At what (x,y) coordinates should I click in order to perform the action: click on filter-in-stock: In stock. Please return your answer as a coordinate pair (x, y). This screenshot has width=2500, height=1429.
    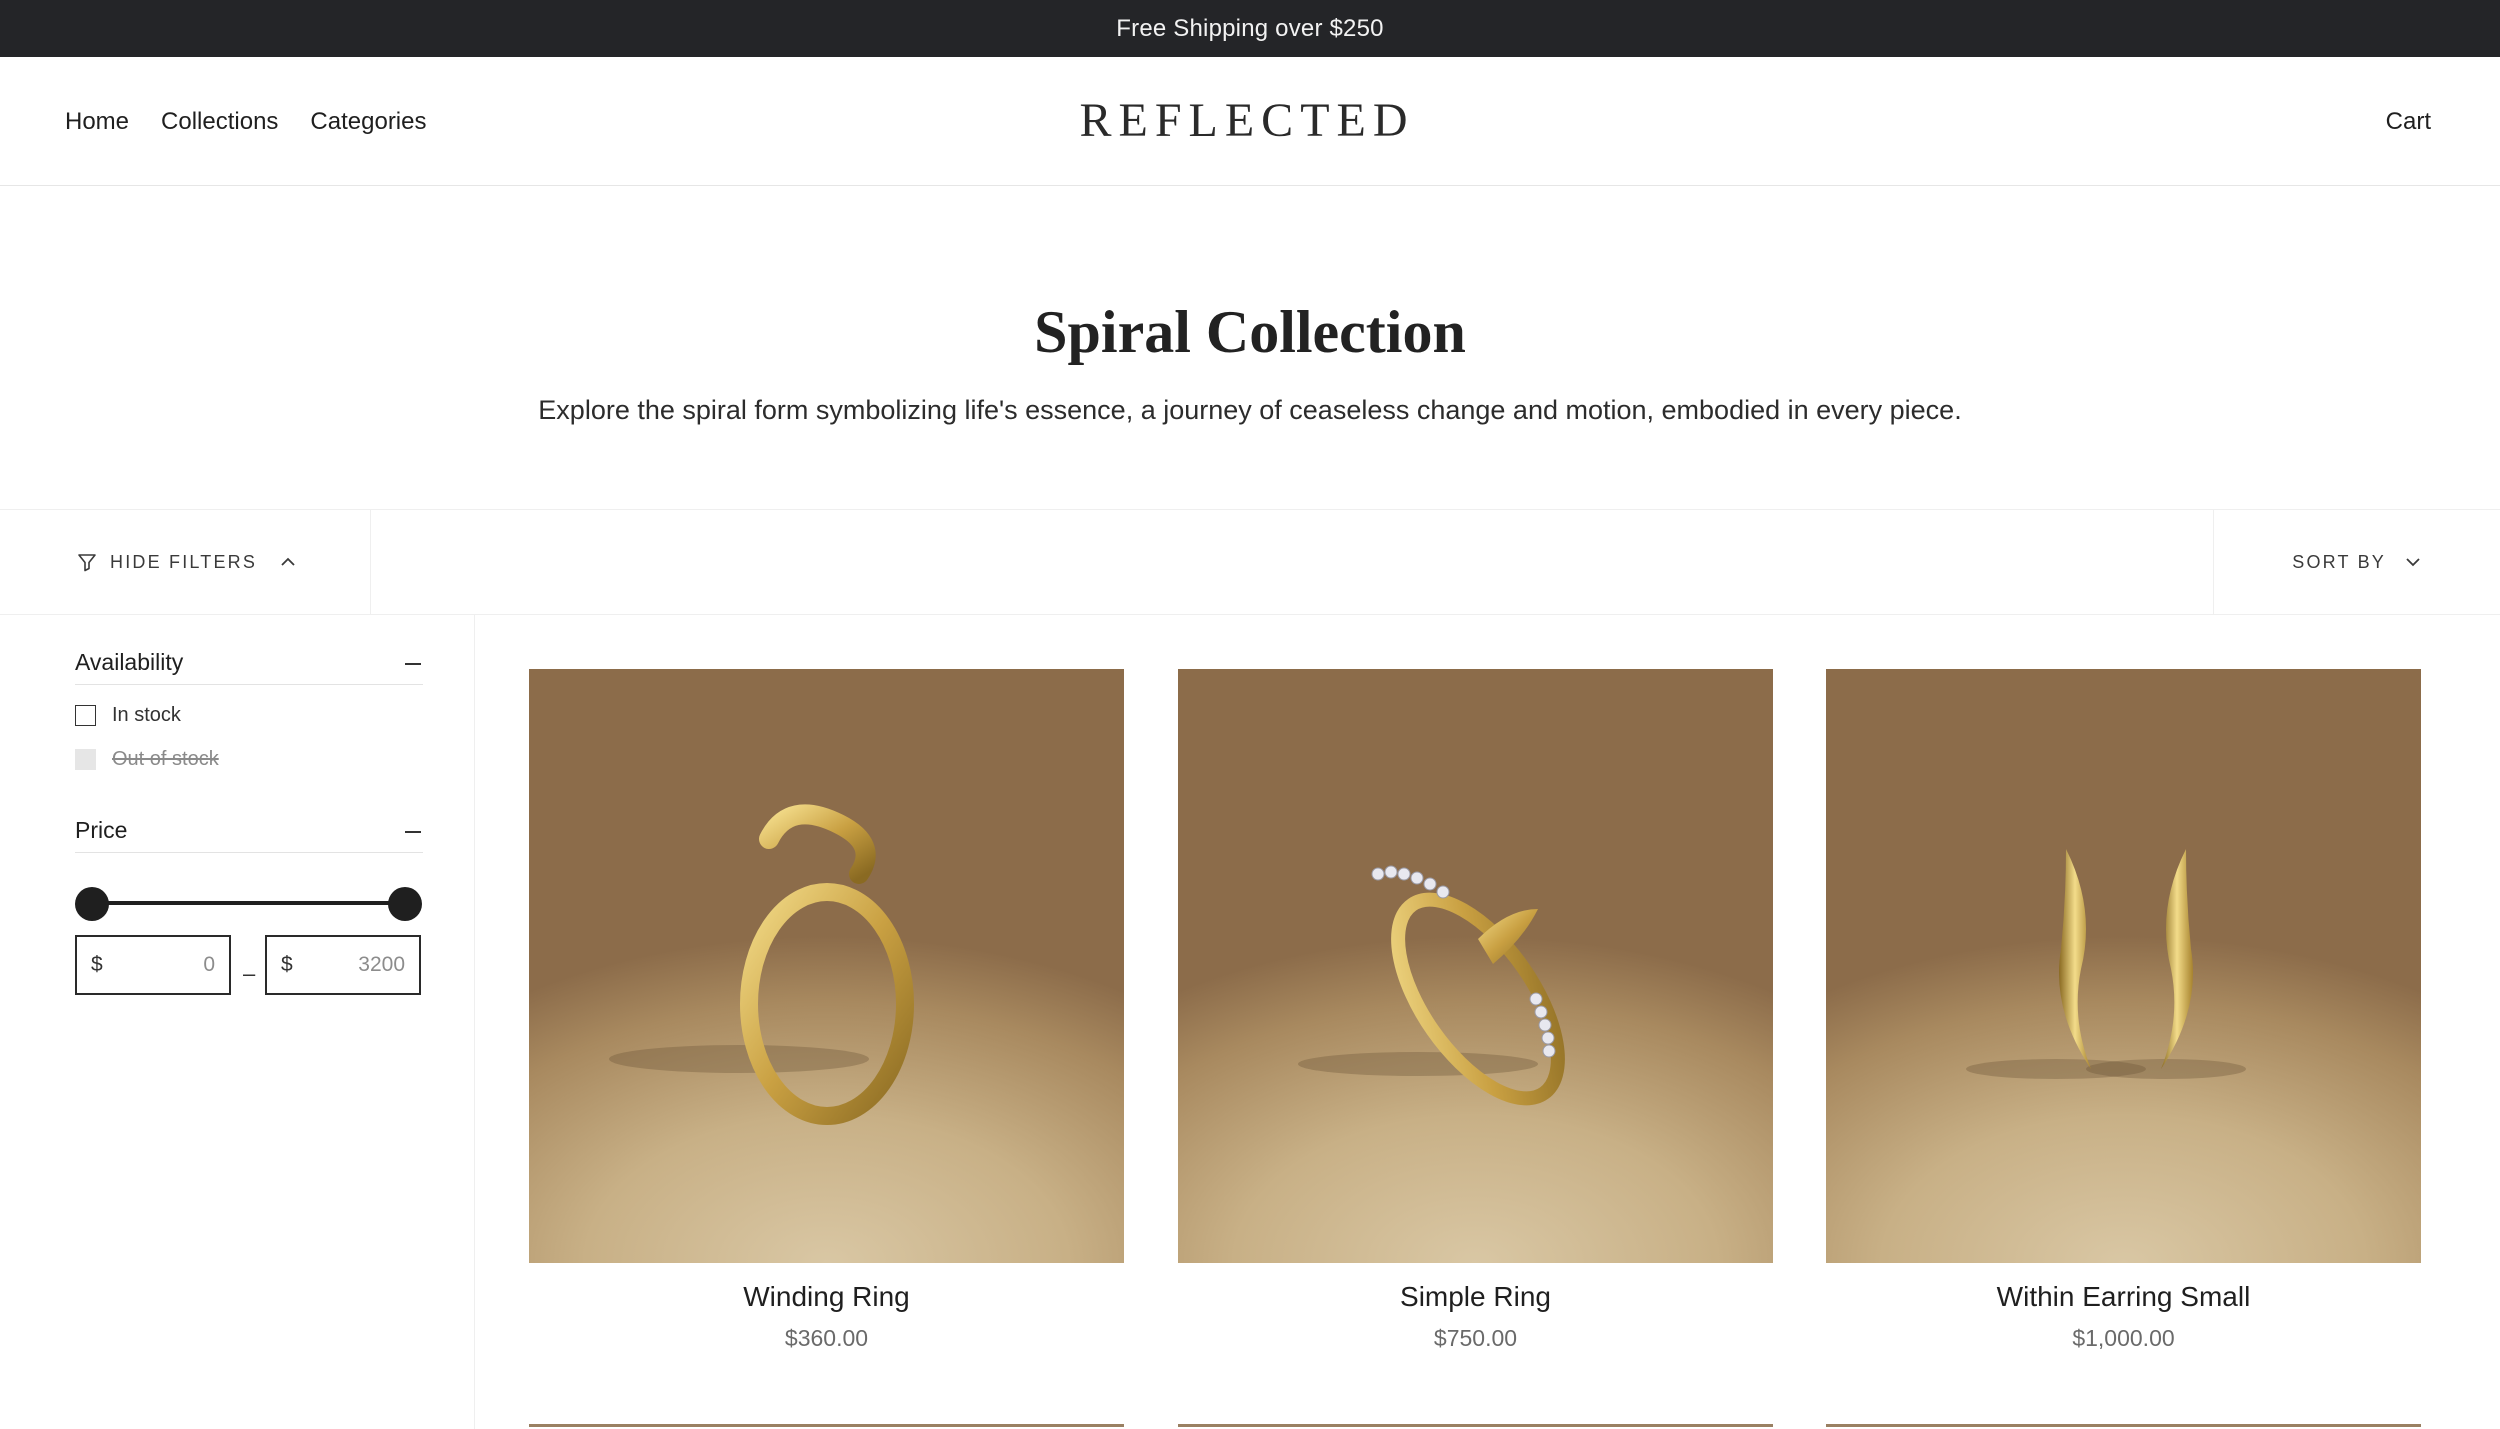
    Looking at the image, I should click on (128, 715).